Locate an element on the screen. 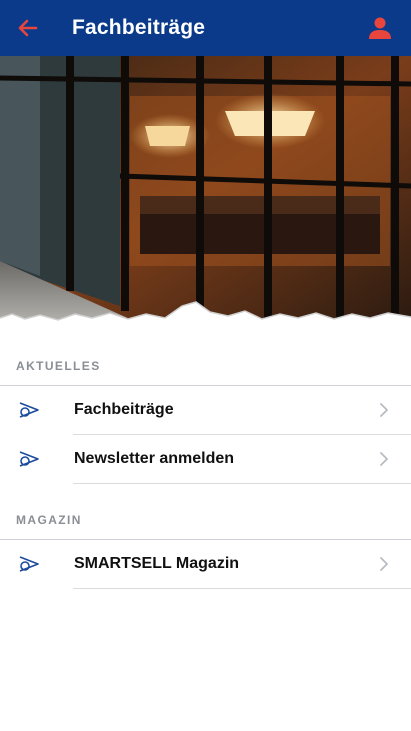 The height and width of the screenshot is (731, 411). list-item-label: Newsletter anmelden is located at coordinates (154, 458).